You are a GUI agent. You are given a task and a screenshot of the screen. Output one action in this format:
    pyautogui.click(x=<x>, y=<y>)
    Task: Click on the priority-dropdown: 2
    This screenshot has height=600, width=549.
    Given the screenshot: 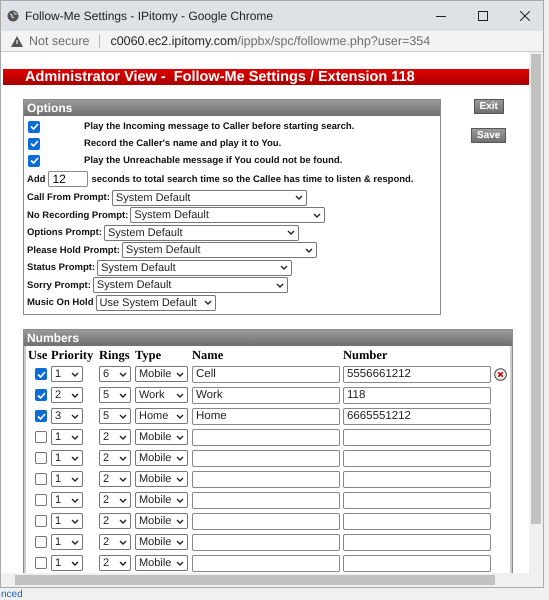 What is the action you would take?
    pyautogui.click(x=67, y=395)
    